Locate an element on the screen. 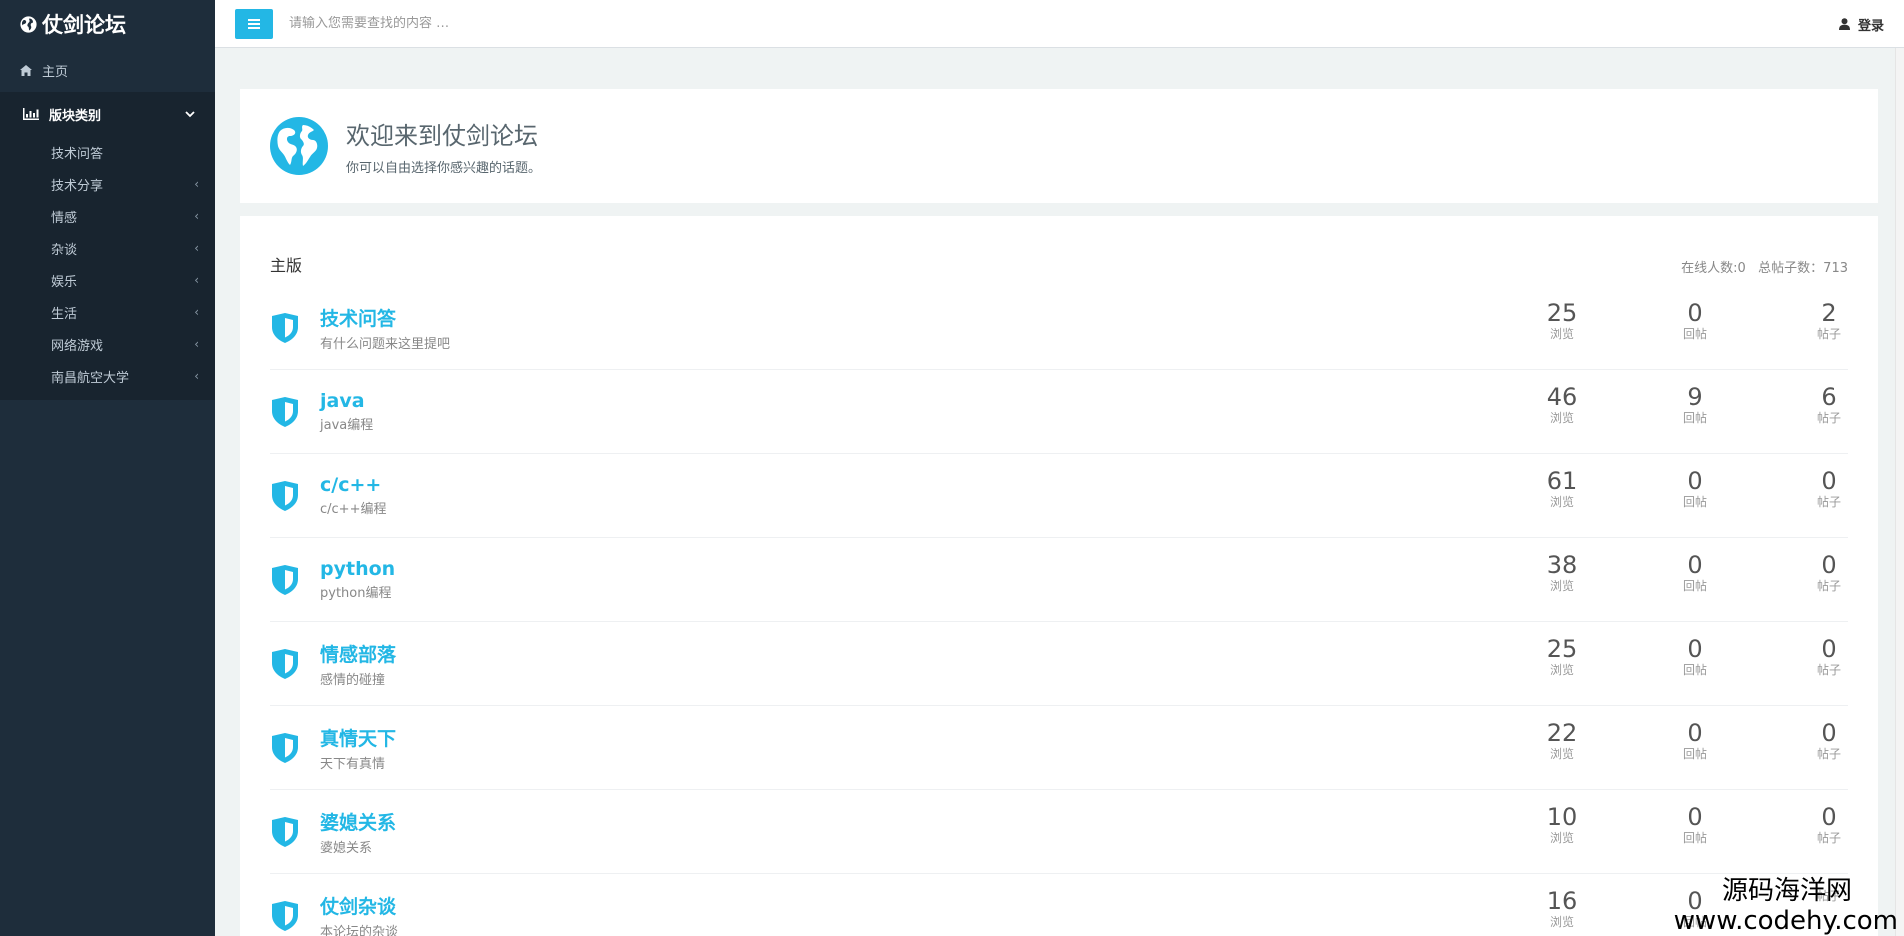 This screenshot has width=1904, height=936. sidebar-item: 南昌航空大学 ‹ is located at coordinates (107, 376).